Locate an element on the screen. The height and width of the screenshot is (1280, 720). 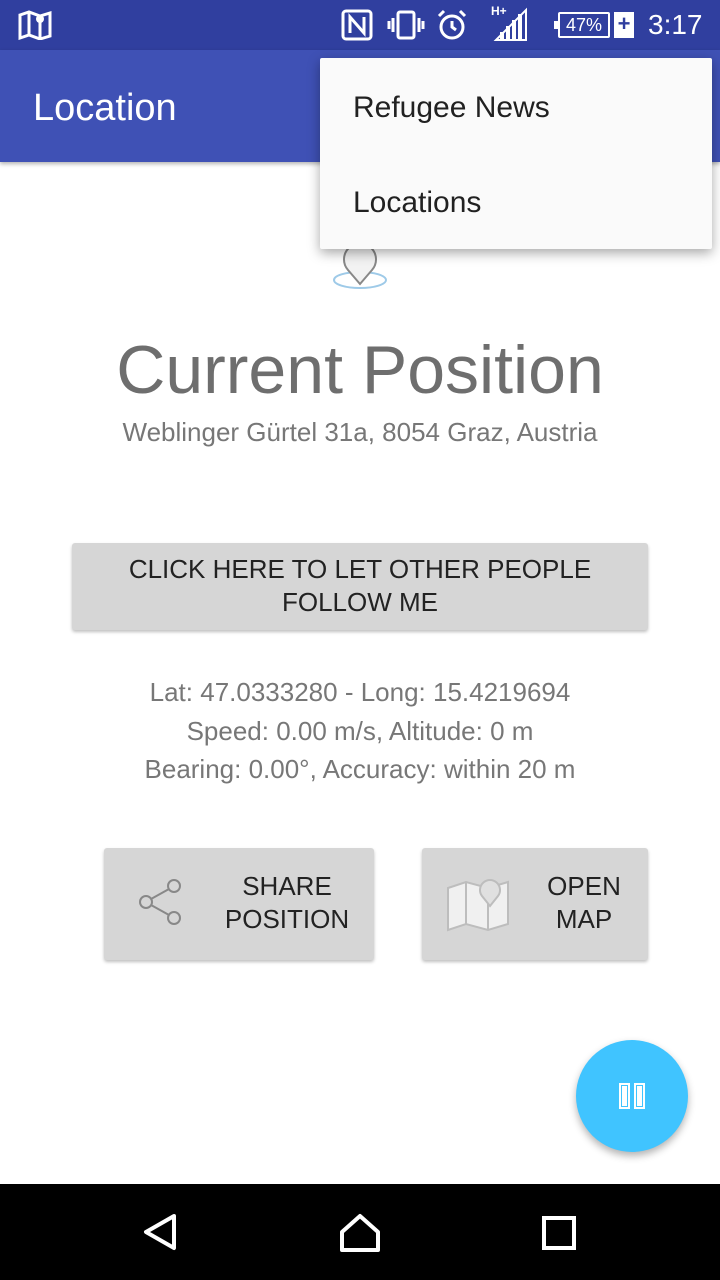
back-button is located at coordinates (160, 1232).